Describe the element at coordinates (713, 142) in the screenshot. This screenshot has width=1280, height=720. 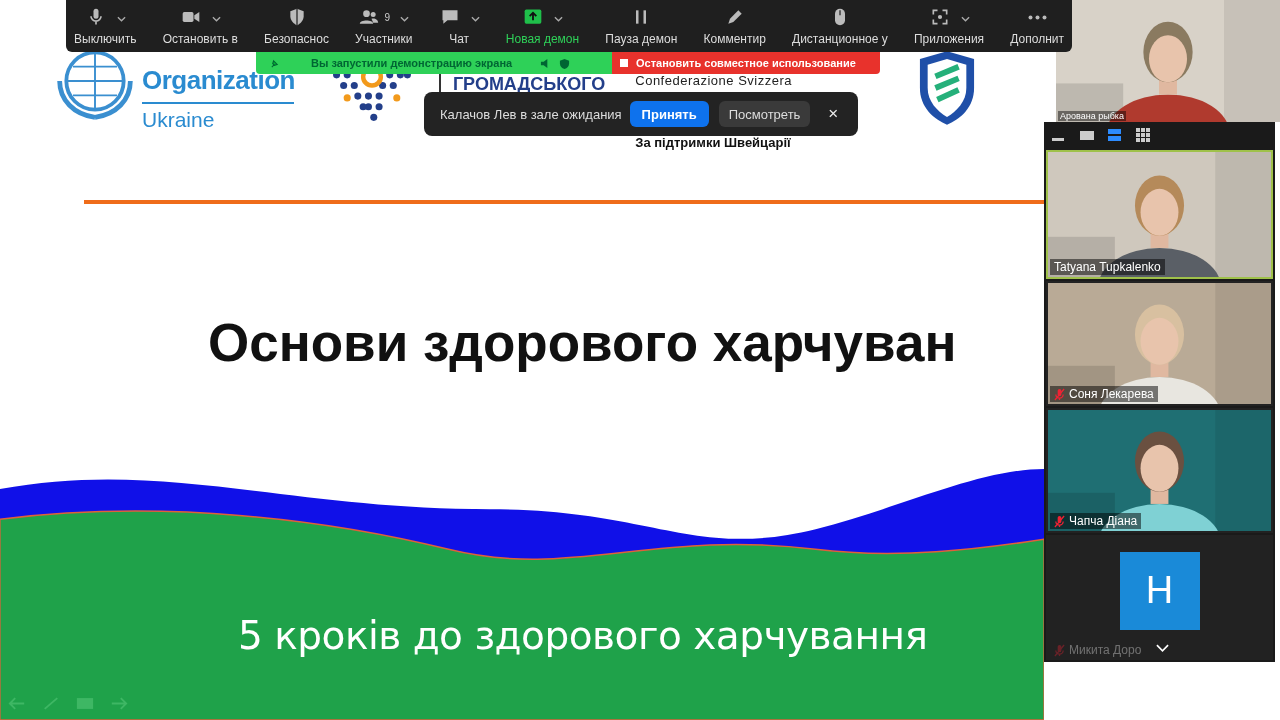
I see `logo-text: За підтримки Швейцарії` at that location.